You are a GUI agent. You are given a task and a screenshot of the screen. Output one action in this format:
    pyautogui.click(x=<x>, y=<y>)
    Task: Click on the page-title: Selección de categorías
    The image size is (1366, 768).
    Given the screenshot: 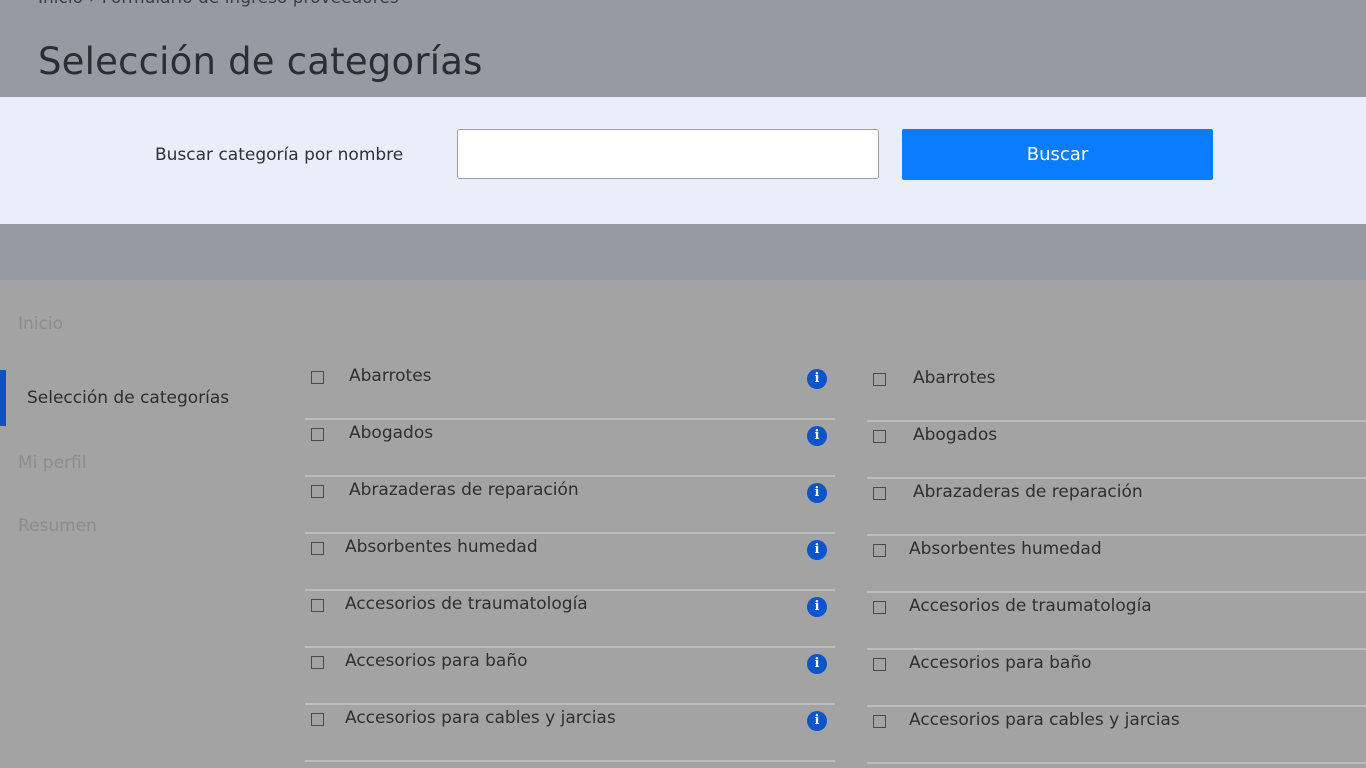 What is the action you would take?
    pyautogui.click(x=260, y=61)
    